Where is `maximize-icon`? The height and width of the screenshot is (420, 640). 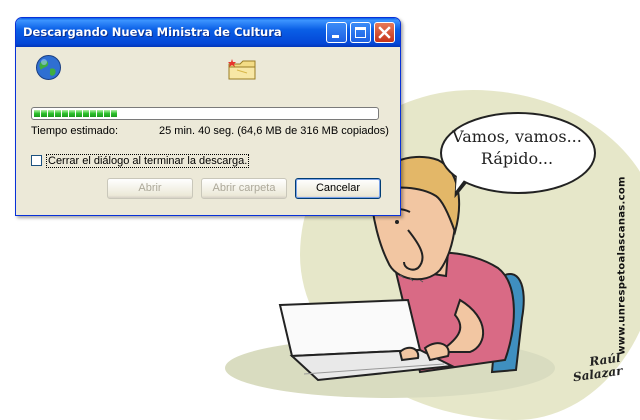
maximize-icon is located at coordinates (360, 32).